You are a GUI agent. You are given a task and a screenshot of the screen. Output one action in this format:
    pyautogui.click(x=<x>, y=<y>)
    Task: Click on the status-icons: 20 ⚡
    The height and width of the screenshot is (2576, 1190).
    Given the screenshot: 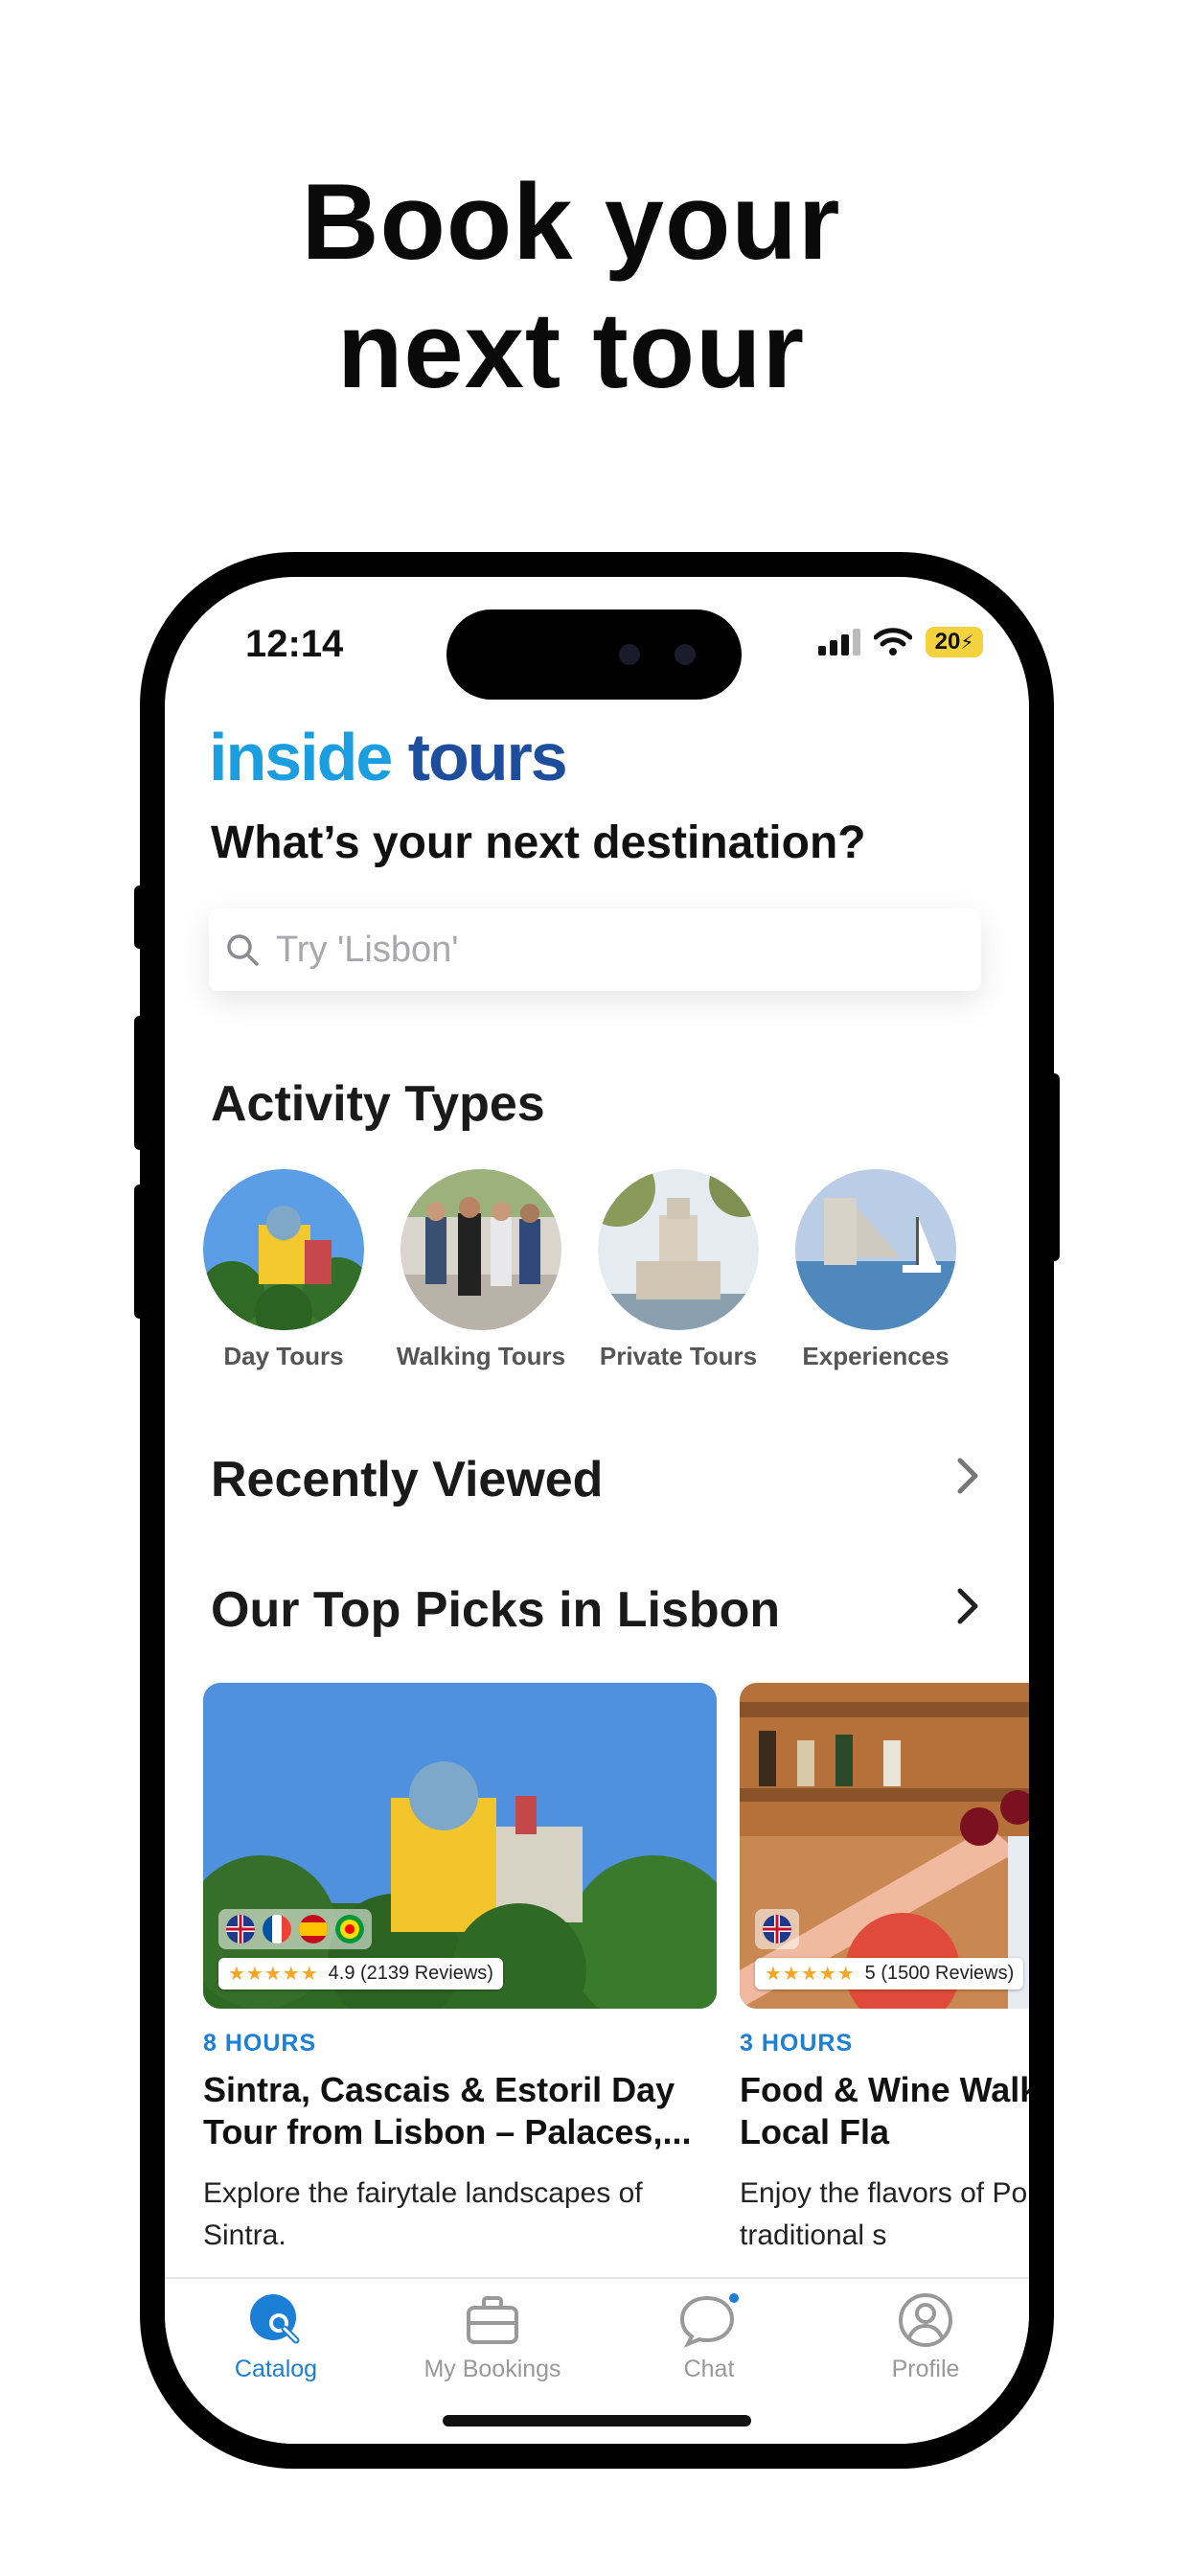 What is the action you would take?
    pyautogui.click(x=901, y=642)
    